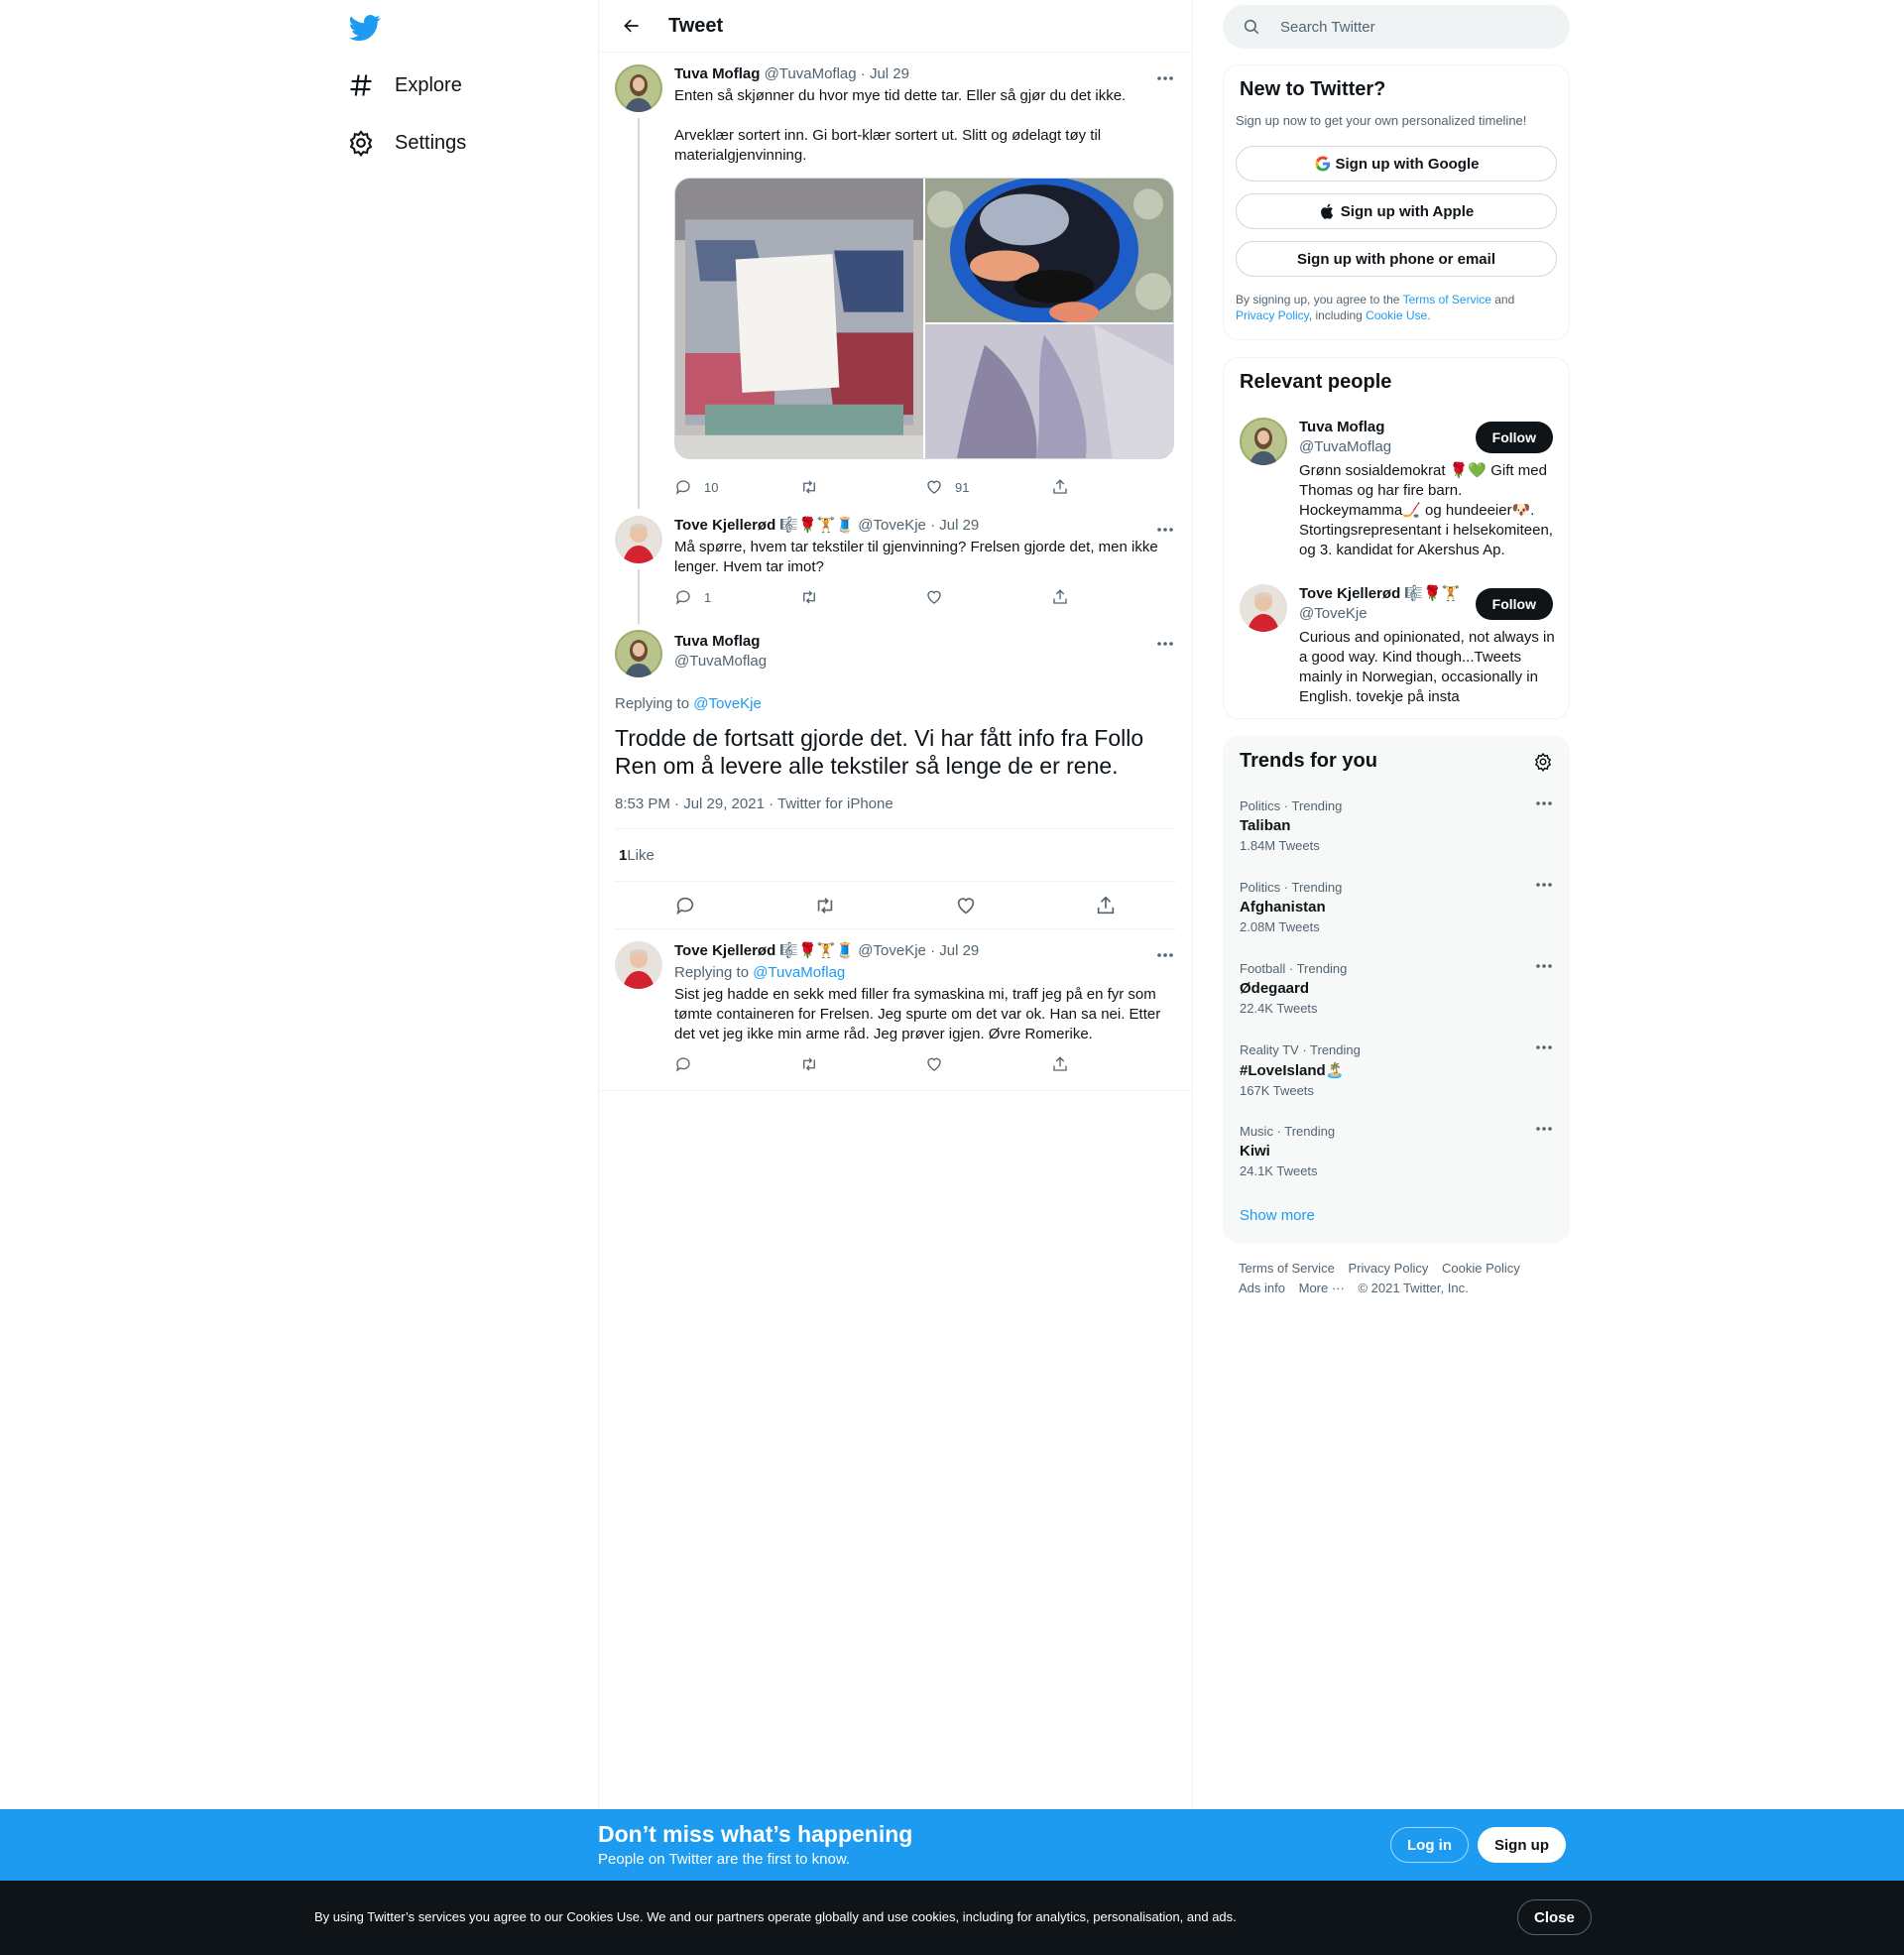 The image size is (1904, 1955). I want to click on replying-to-link: @ToveKje, so click(727, 704).